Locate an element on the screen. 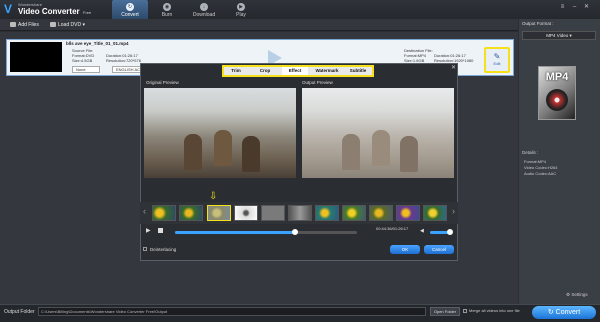 This screenshot has height=322, width=600. highlight-arrow-icon: ⇩ is located at coordinates (213, 196).